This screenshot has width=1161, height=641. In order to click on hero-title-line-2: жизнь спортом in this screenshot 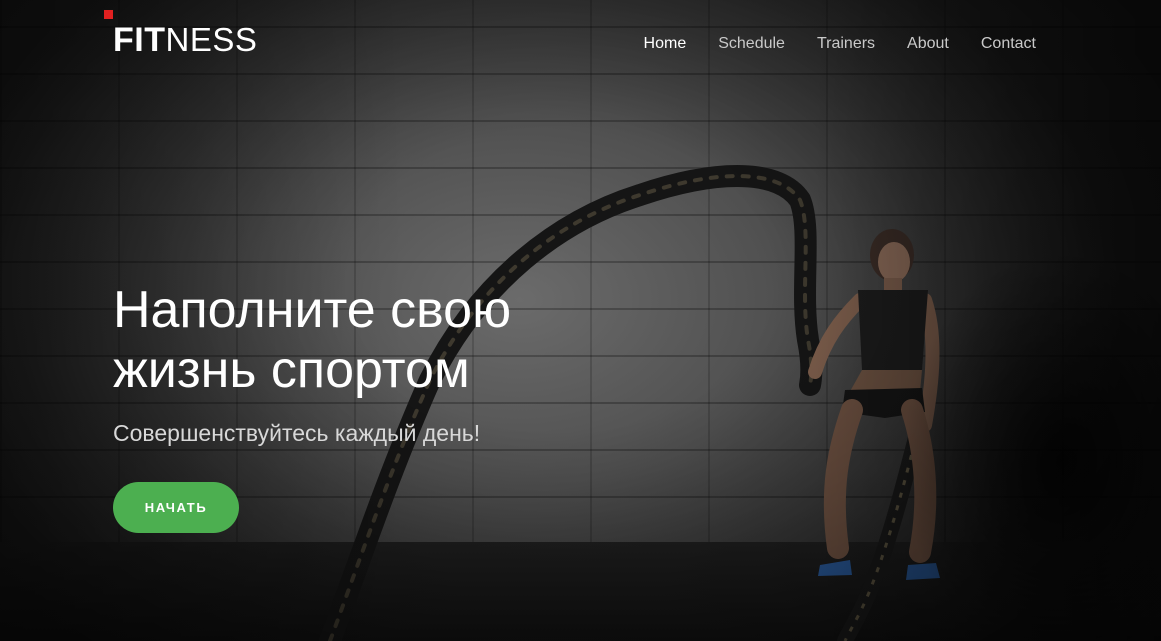, I will do `click(291, 370)`.